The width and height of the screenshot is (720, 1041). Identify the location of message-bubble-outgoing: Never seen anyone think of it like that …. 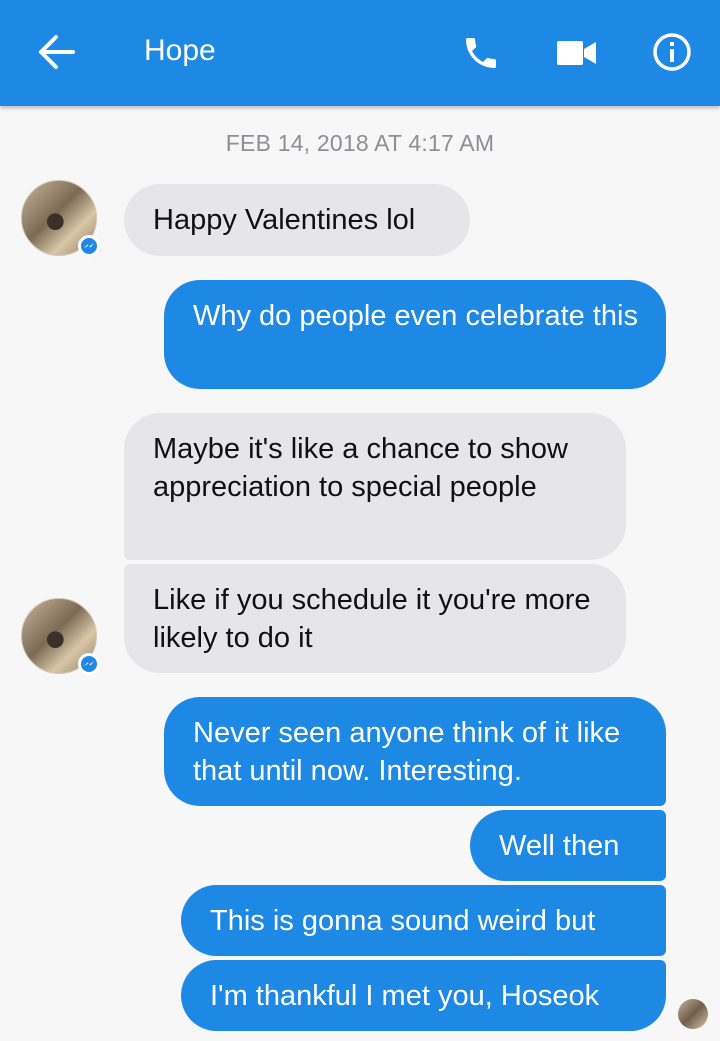
(415, 751).